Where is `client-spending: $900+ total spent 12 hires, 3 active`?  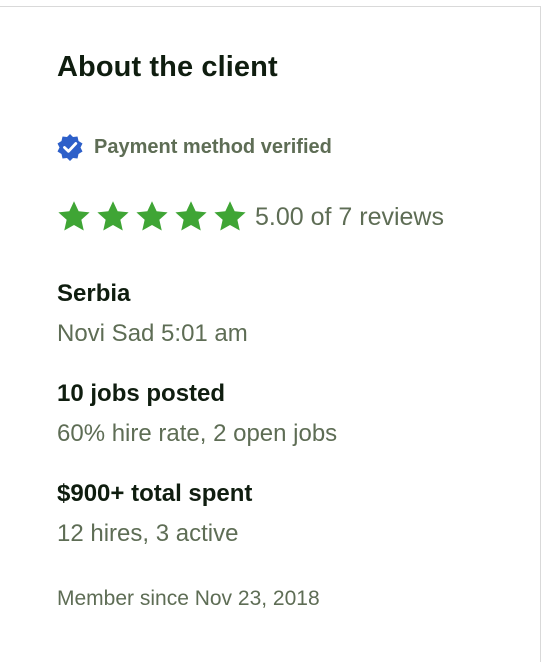 client-spending: $900+ total spent 12 hires, 3 active is located at coordinates (154, 514).